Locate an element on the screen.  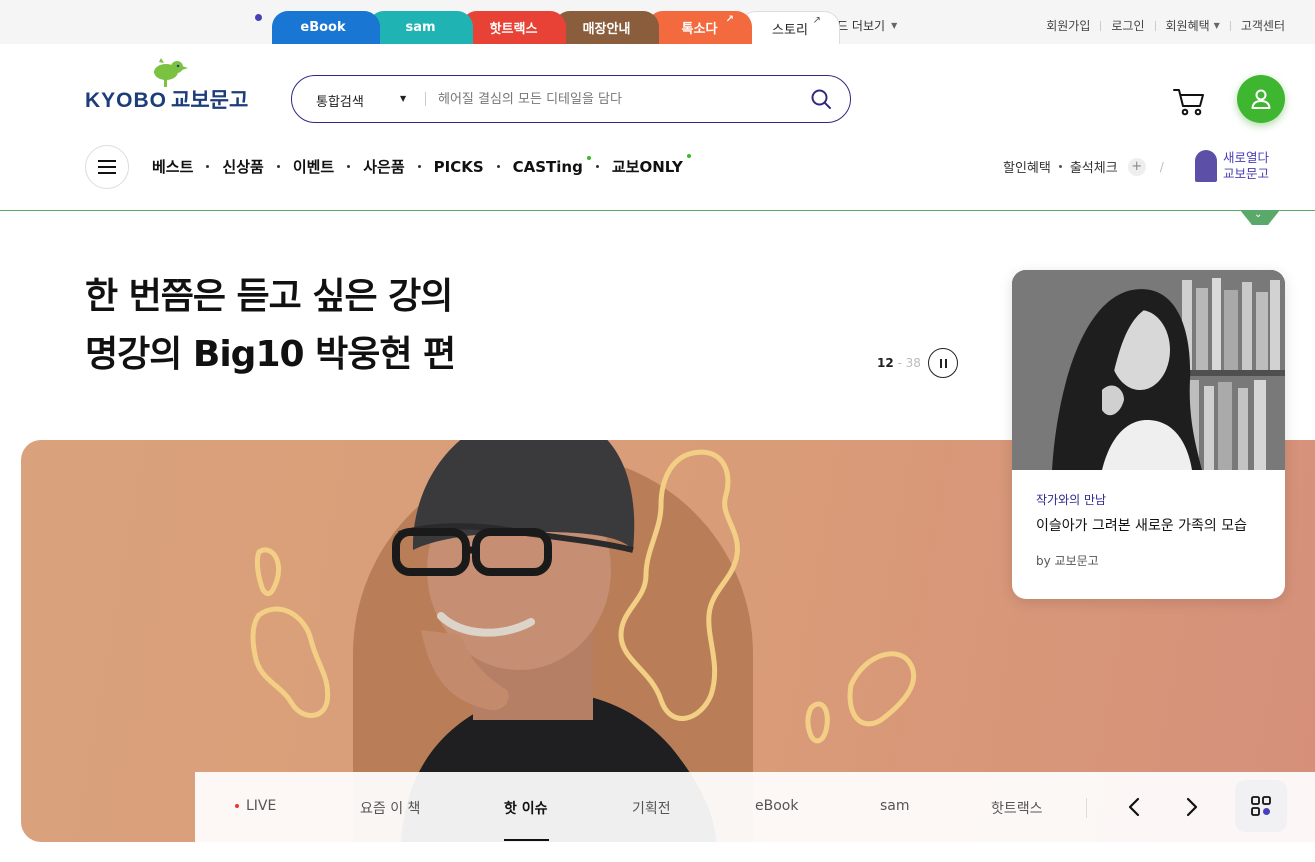
chevron-down-icon: ⌄ is located at coordinates (1258, 214).